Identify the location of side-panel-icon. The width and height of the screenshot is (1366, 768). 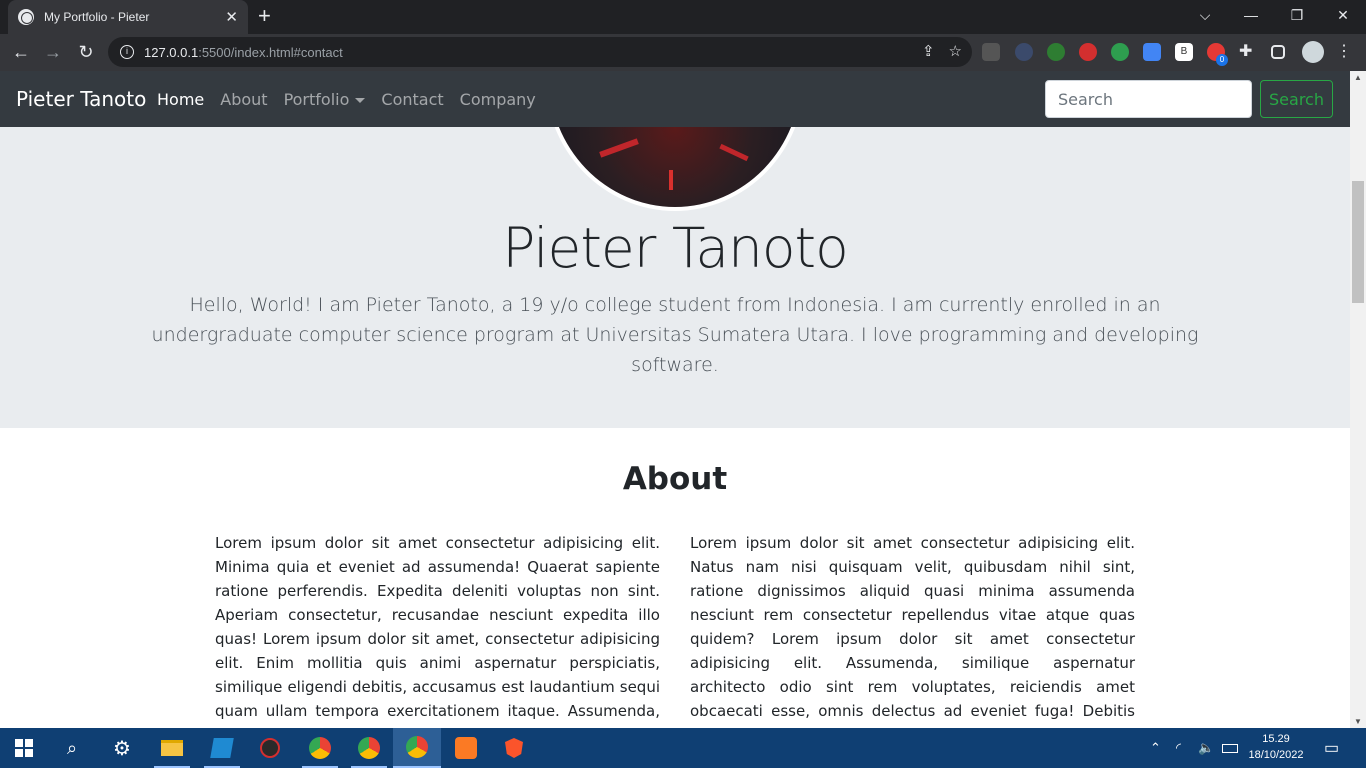
(1278, 52).